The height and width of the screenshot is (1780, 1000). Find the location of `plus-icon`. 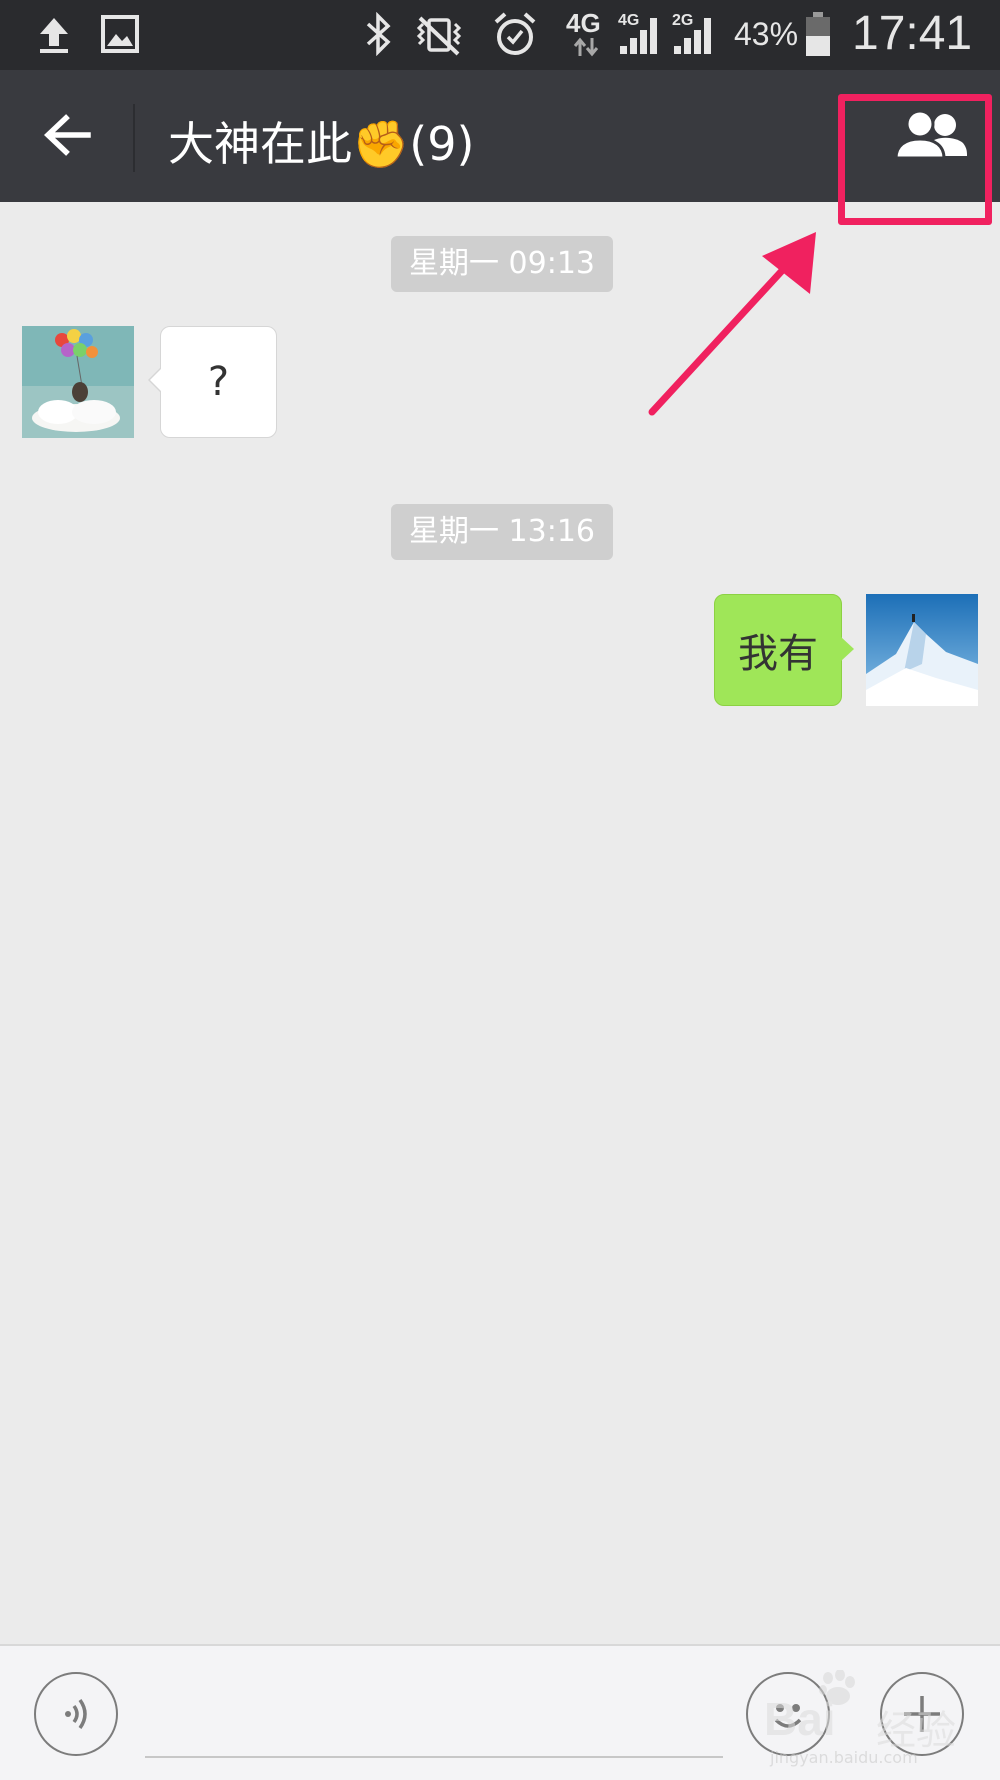

plus-icon is located at coordinates (922, 1714).